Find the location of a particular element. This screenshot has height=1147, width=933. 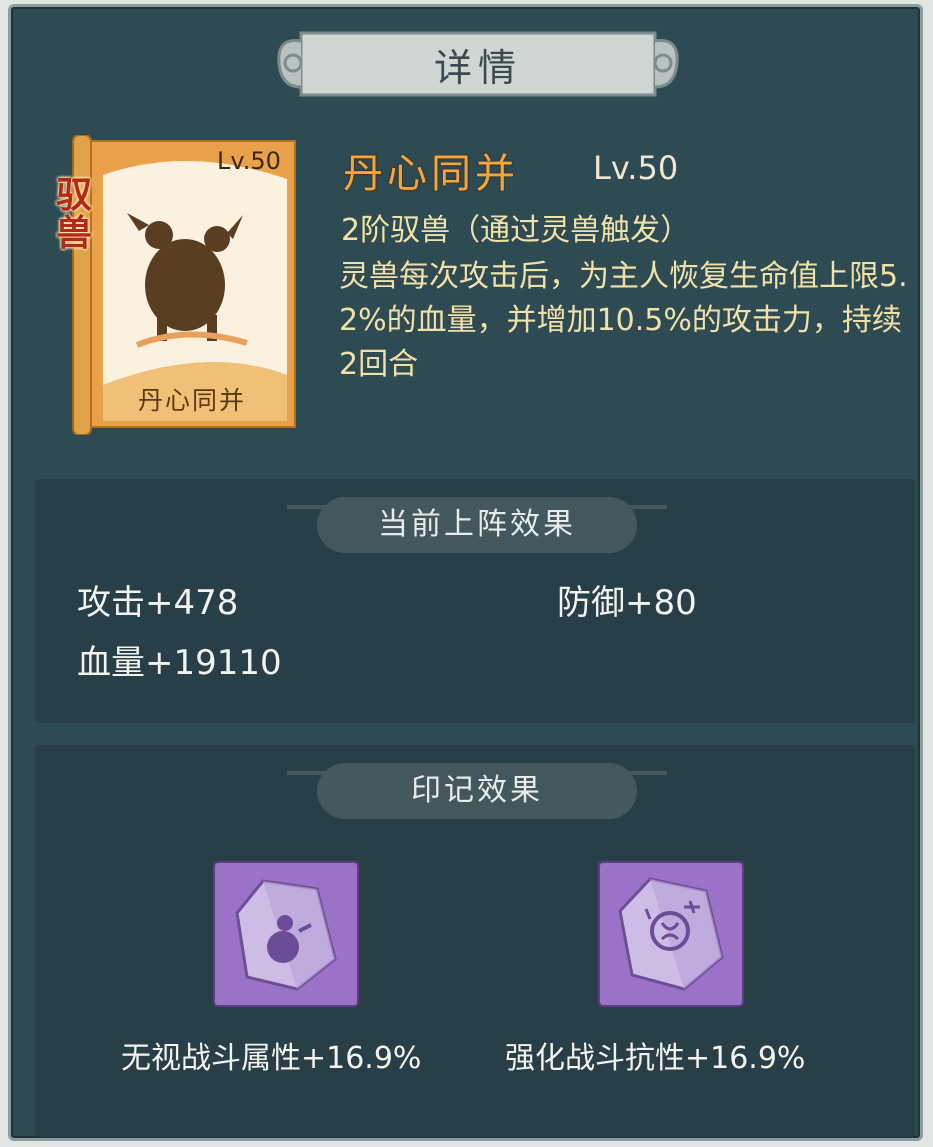

title-banner: 详情 is located at coordinates (478, 64).